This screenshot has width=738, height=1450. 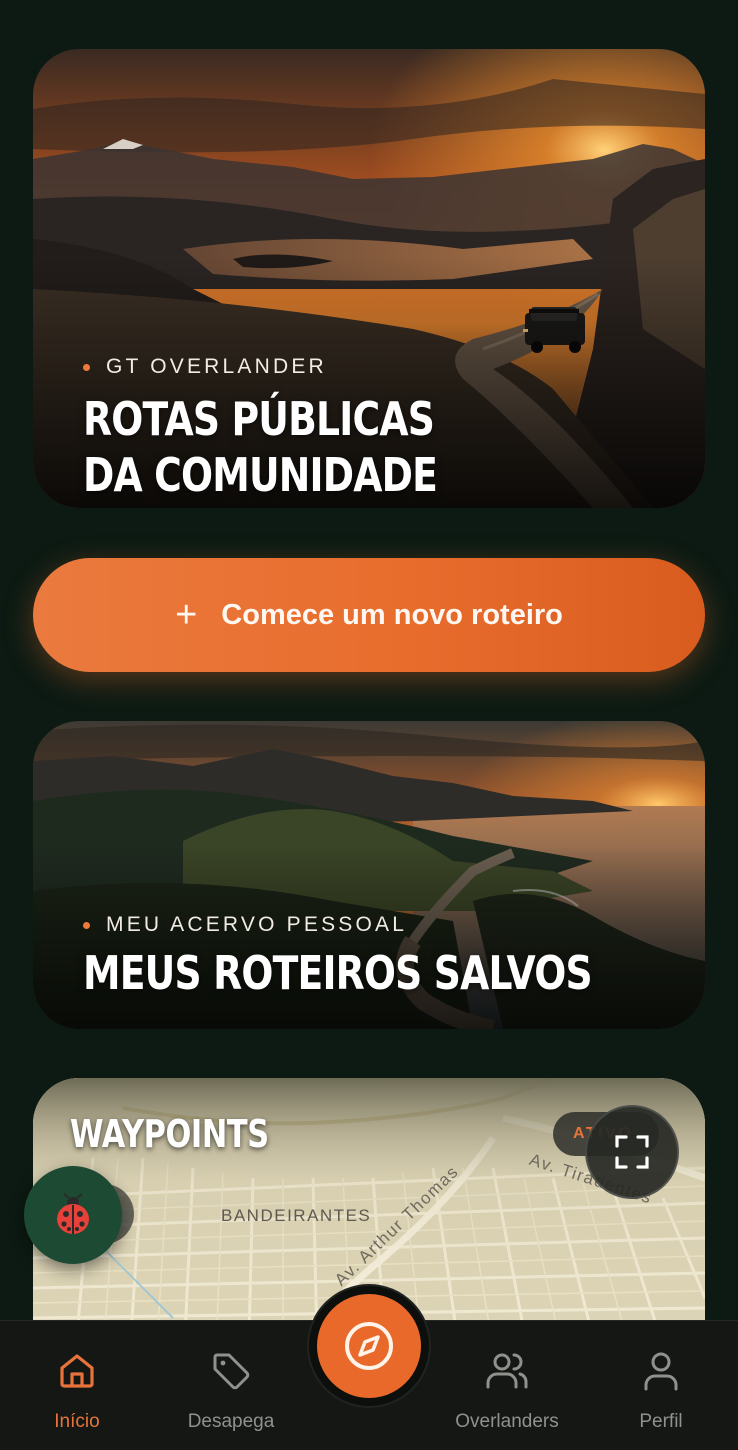 I want to click on new-route-button: + Comece um novo roteiro, so click(x=369, y=615).